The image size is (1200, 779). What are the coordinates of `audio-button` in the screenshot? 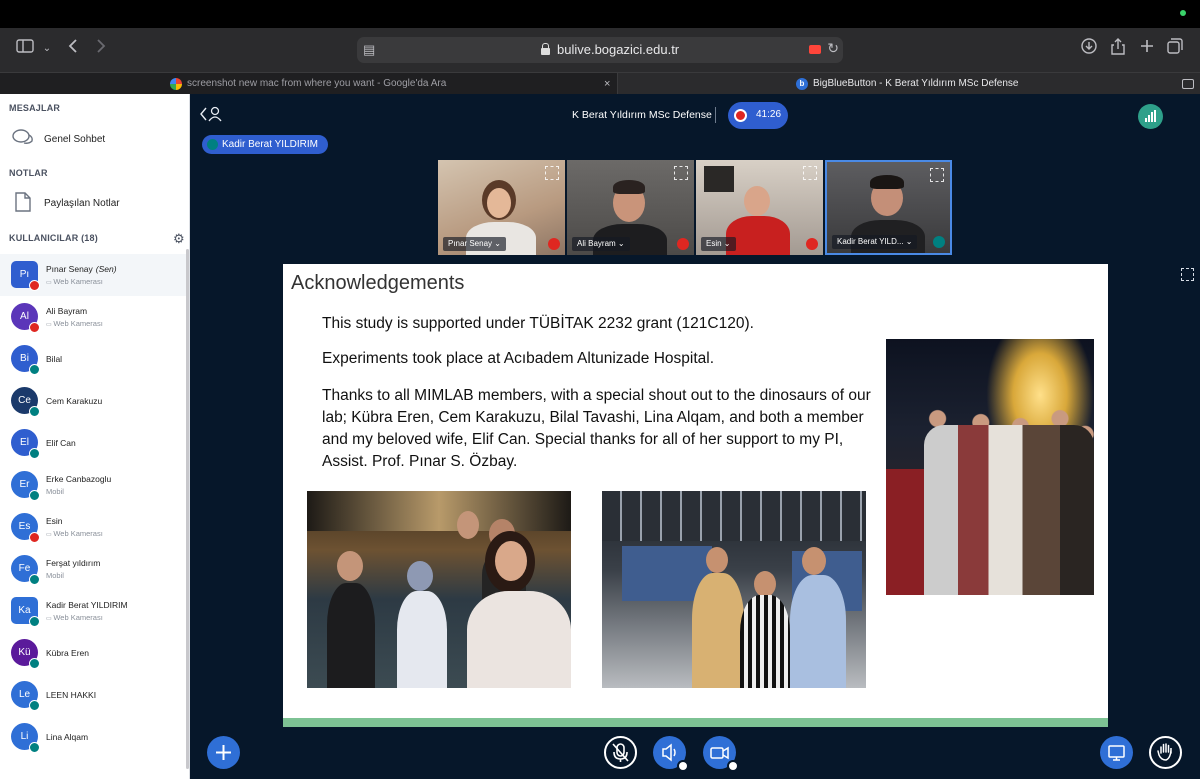 It's located at (671, 754).